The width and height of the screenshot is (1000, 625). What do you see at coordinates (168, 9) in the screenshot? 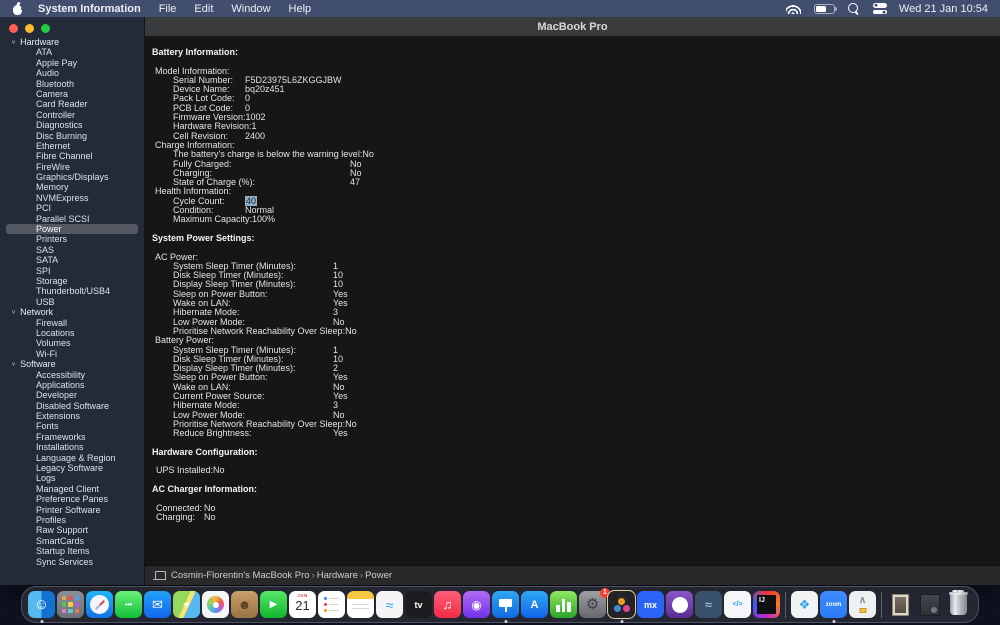
I see `menu-file: File` at bounding box center [168, 9].